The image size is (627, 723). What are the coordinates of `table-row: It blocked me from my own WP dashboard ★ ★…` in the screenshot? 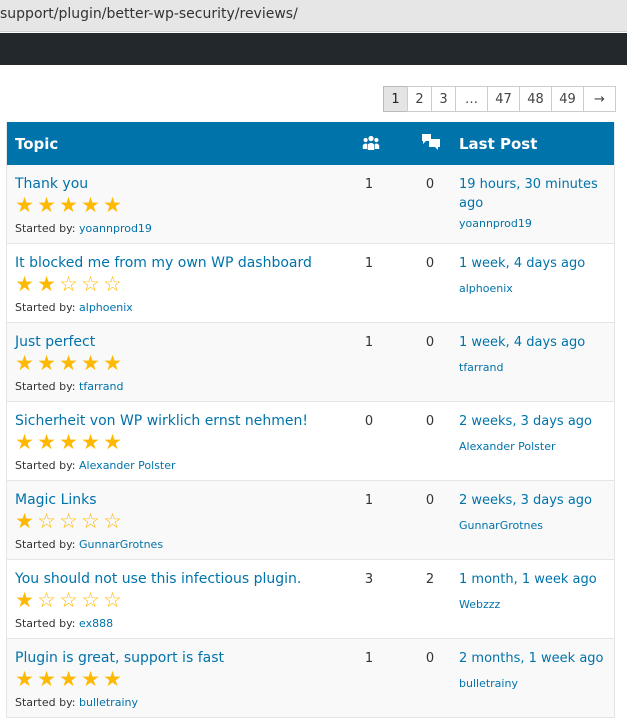 It's located at (310, 283).